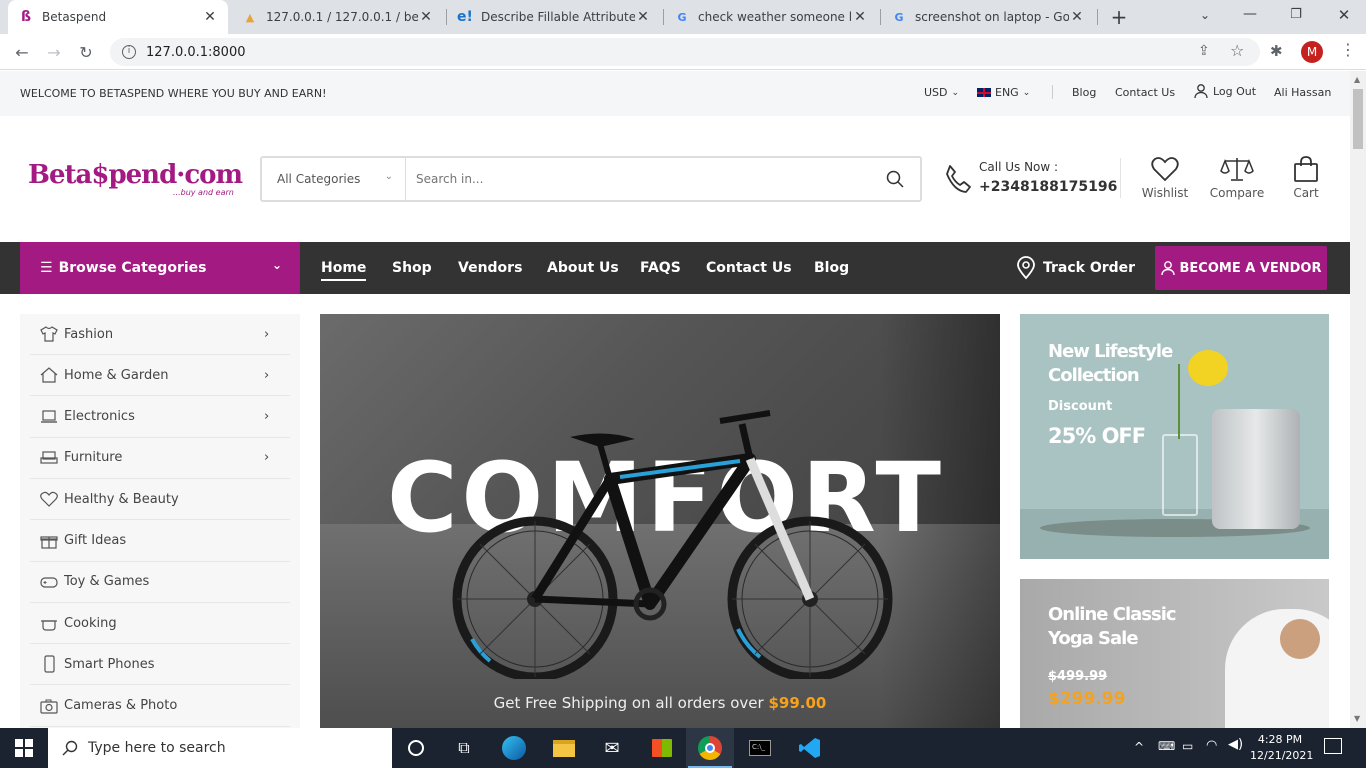  What do you see at coordinates (107, 582) in the screenshot?
I see `sidebar-item-label: Toy & Games` at bounding box center [107, 582].